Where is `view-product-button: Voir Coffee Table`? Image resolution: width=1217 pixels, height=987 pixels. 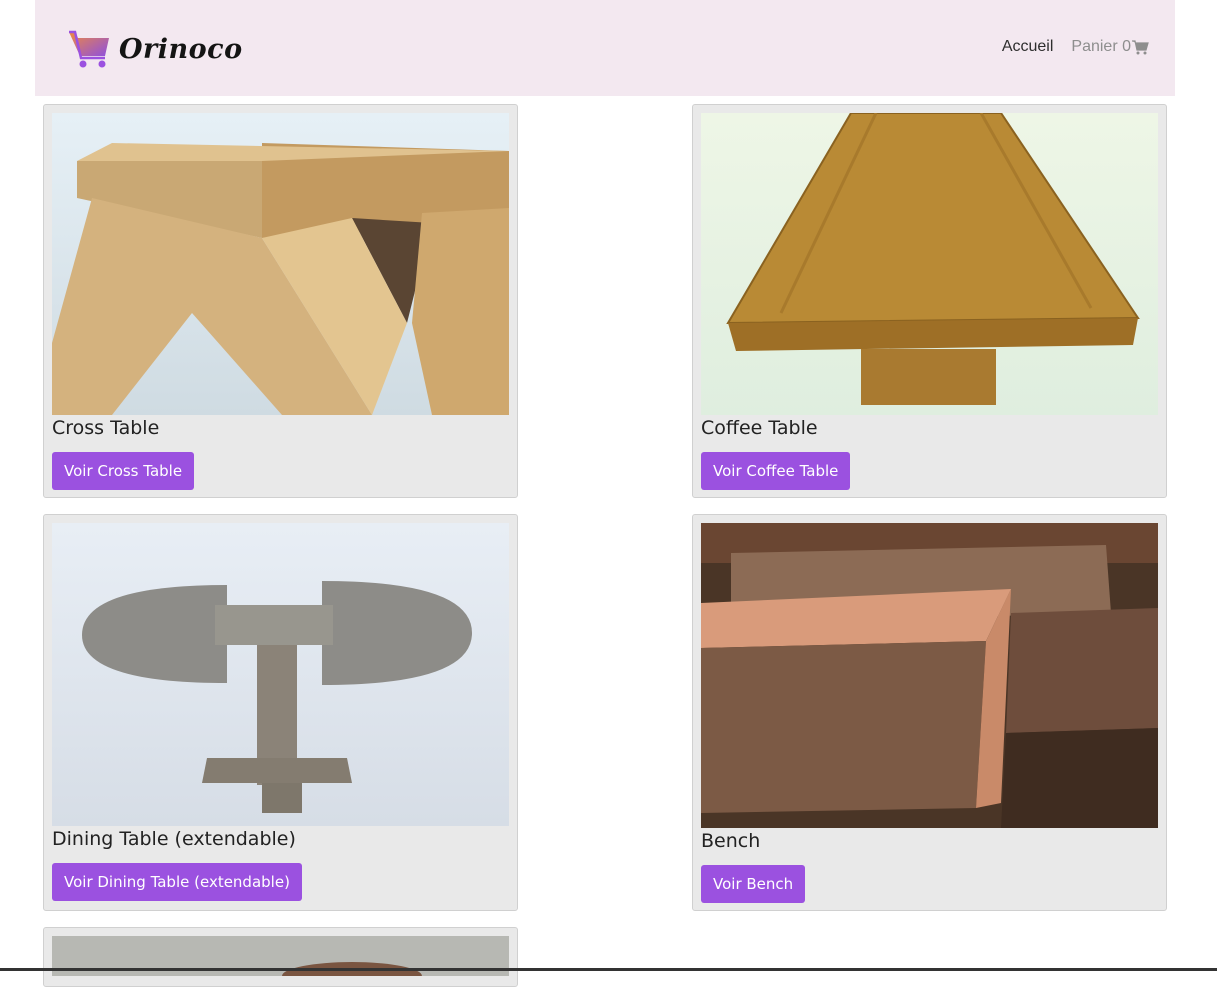 view-product-button: Voir Coffee Table is located at coordinates (776, 471).